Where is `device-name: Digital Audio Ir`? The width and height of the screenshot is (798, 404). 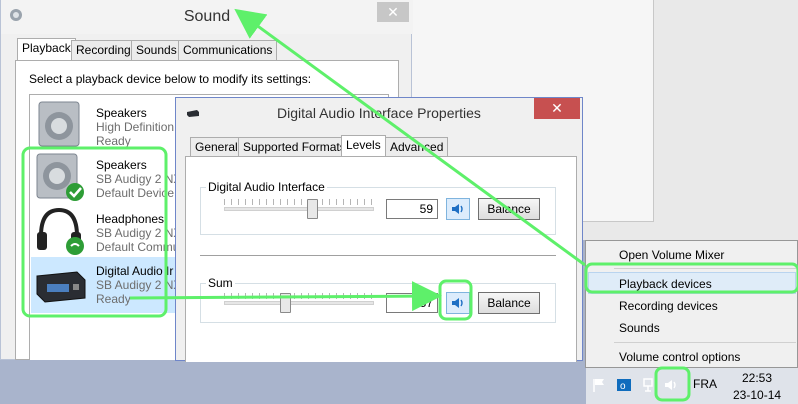 device-name: Digital Audio Ir is located at coordinates (135, 271).